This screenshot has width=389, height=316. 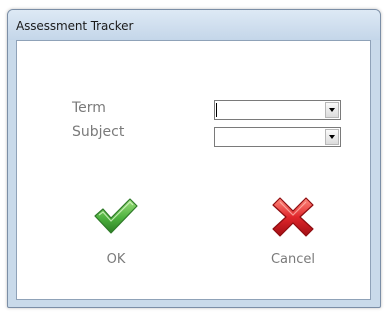 I want to click on subject-dropdown, so click(x=277, y=137).